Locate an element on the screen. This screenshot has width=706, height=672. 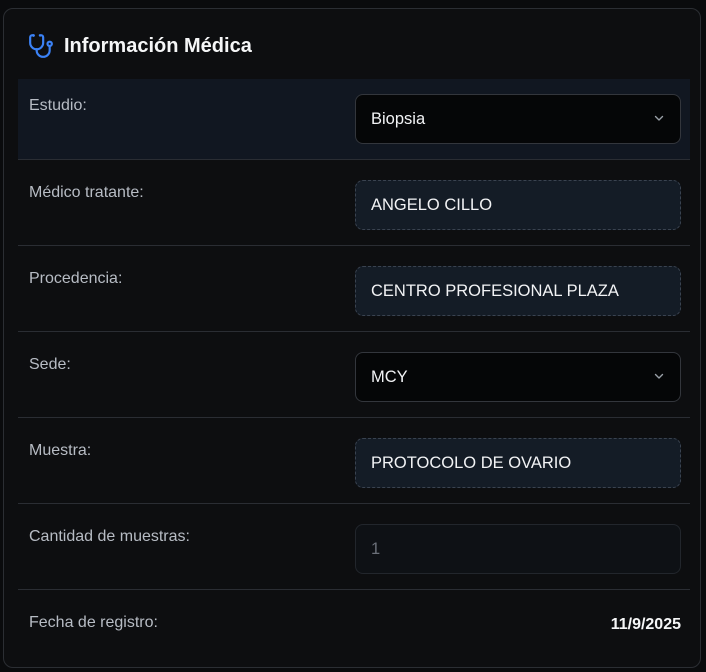
cantidad-input: 1 is located at coordinates (518, 549).